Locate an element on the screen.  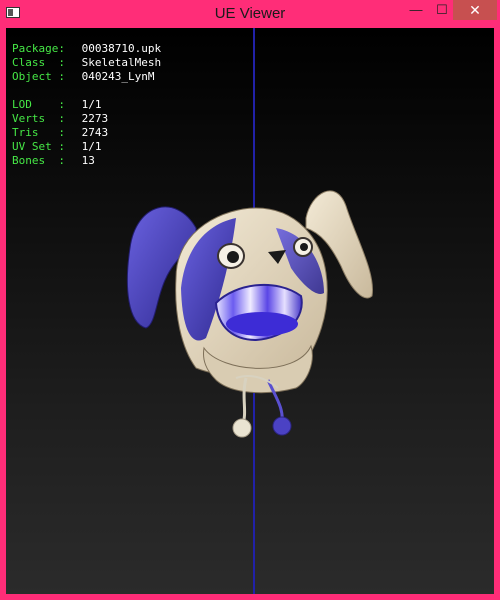
maximize-icon: ☐ is located at coordinates (442, 10).